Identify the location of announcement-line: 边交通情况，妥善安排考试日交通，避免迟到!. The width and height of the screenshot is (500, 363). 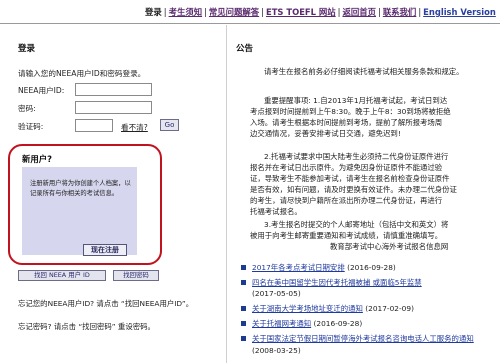
(325, 133).